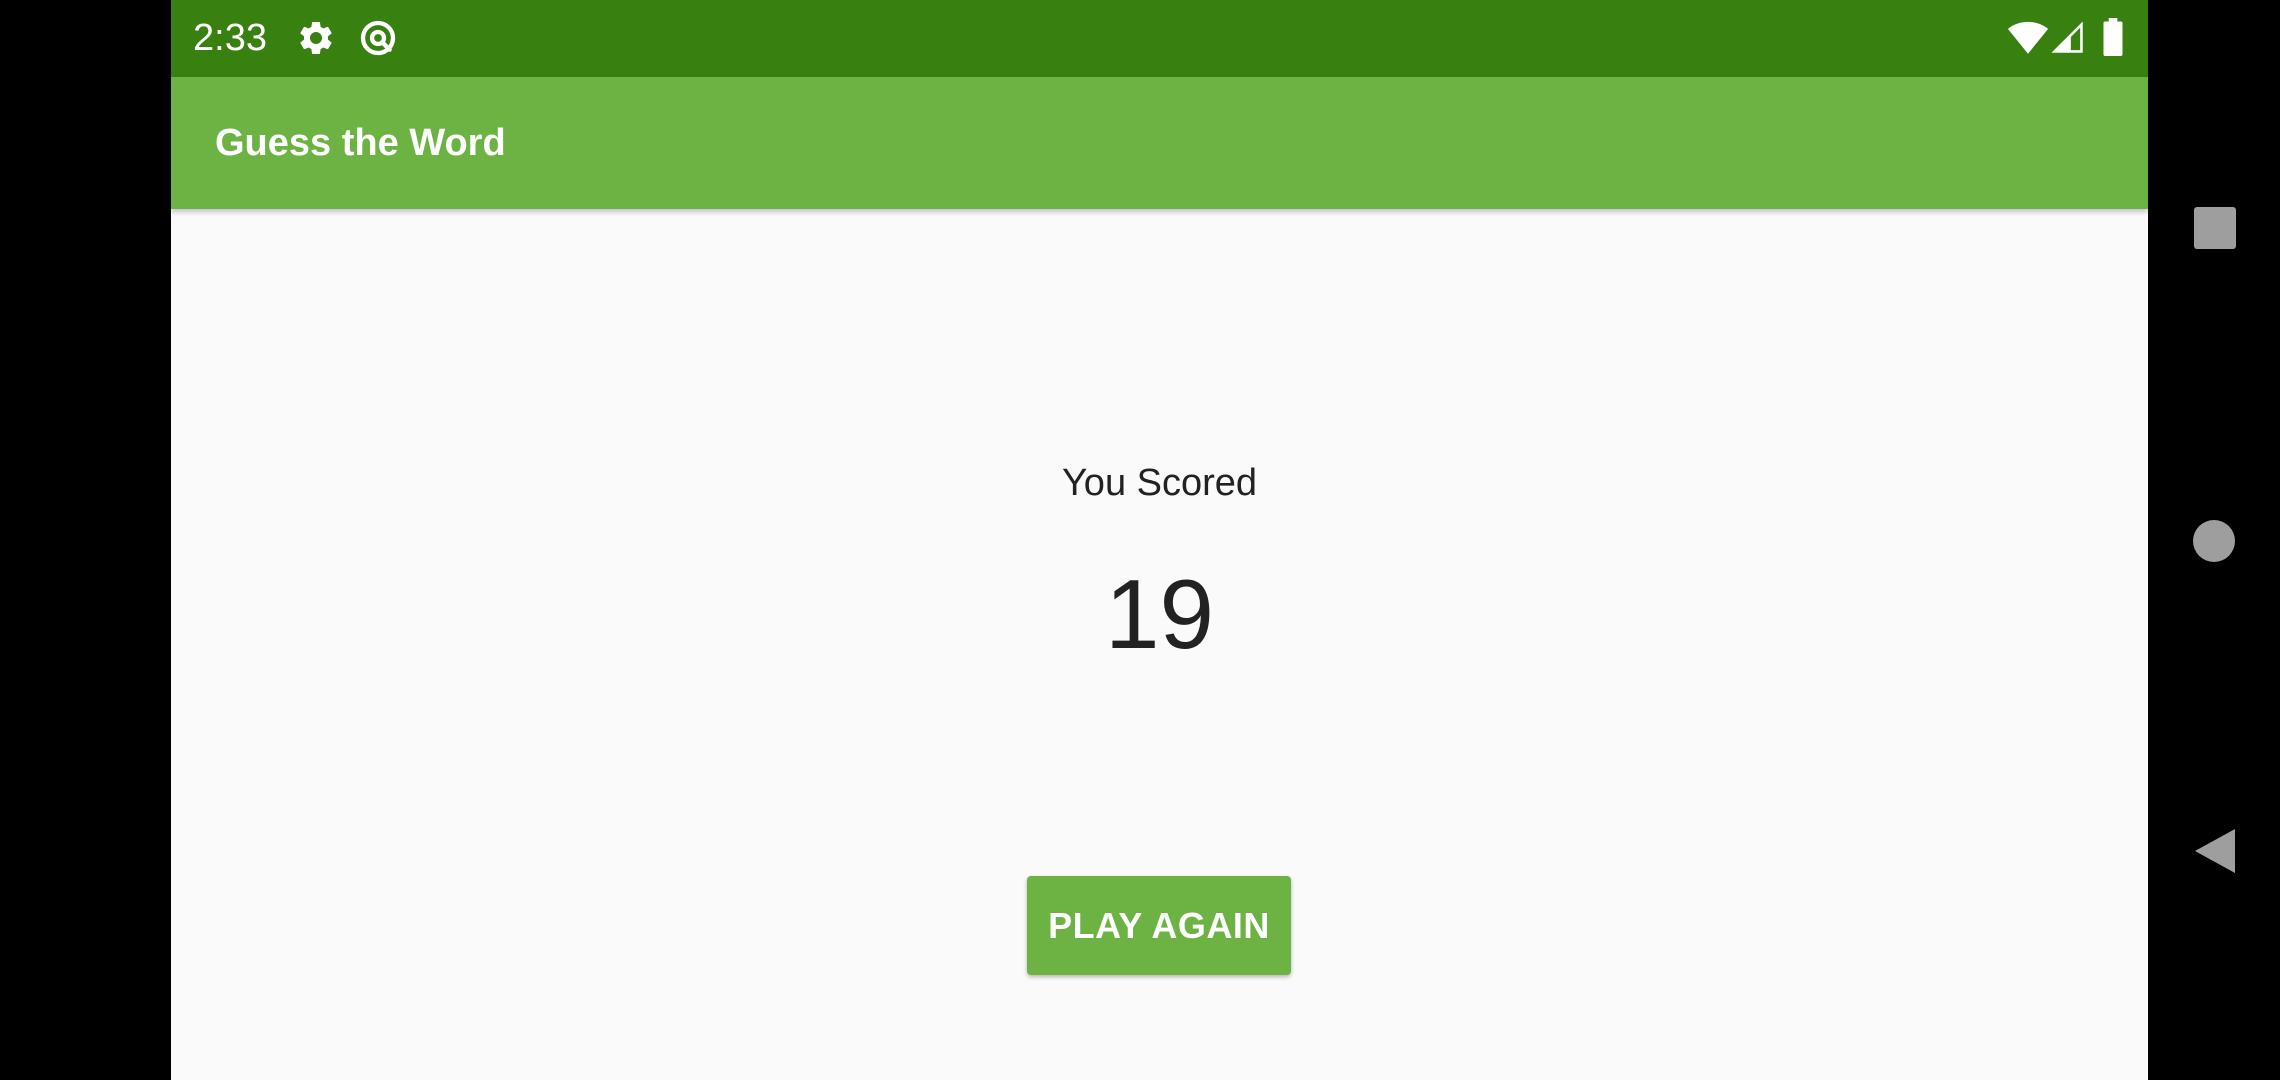 This screenshot has width=2280, height=1080. Describe the element at coordinates (1159, 38) in the screenshot. I see `status-bar: 2:33` at that location.